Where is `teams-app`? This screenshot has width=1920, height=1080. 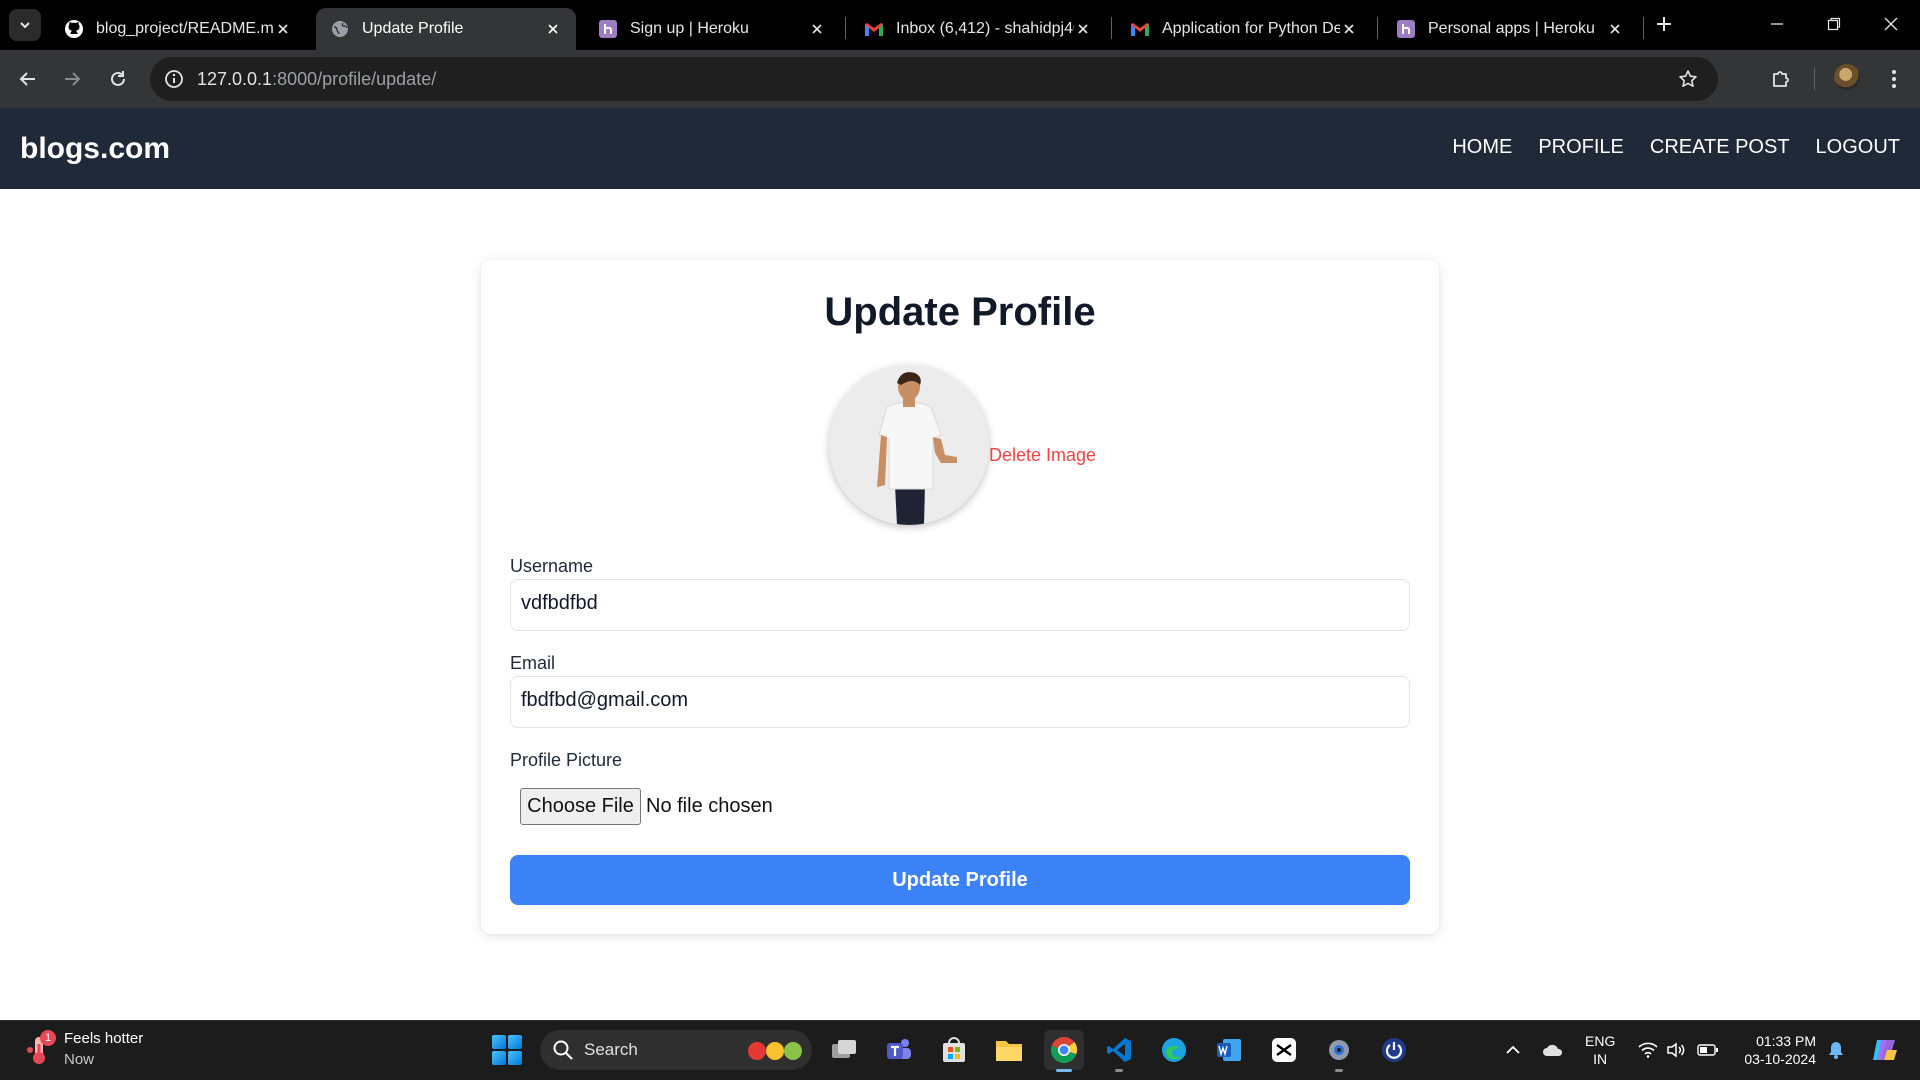 teams-app is located at coordinates (899, 1050).